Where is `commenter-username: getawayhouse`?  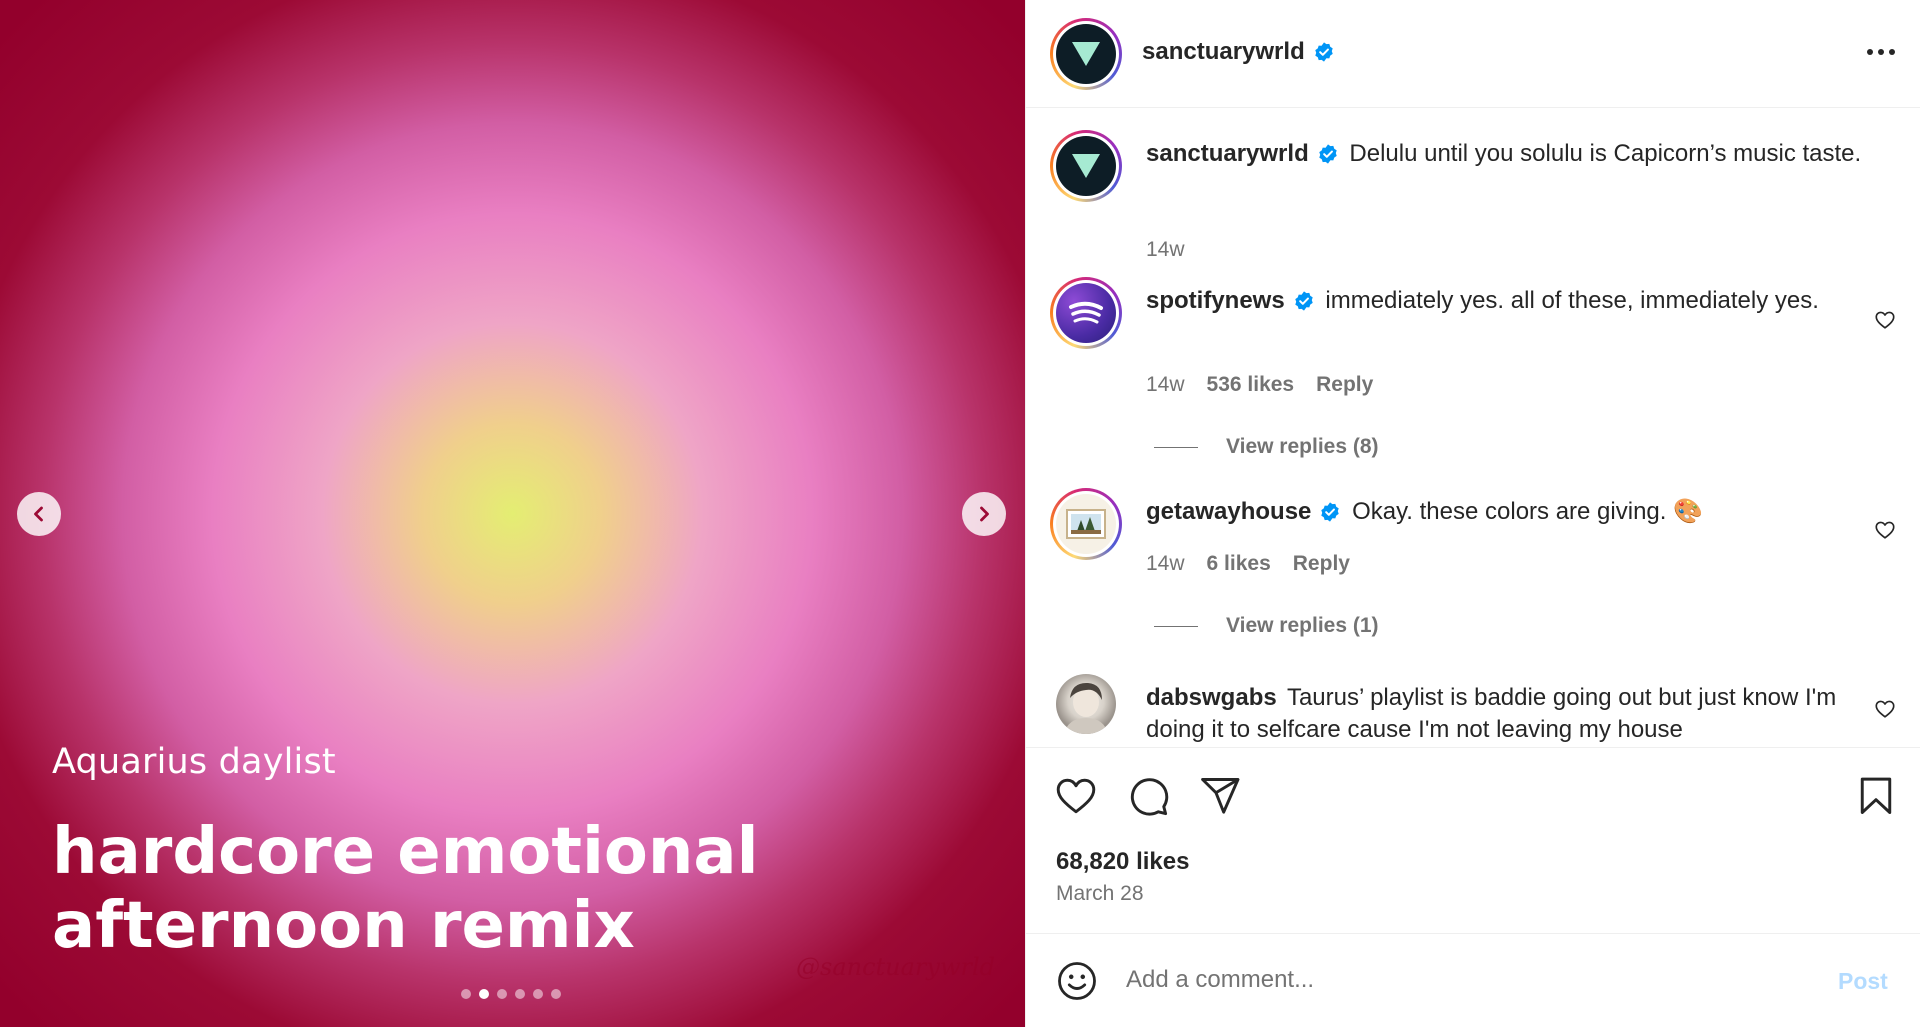 commenter-username: getawayhouse is located at coordinates (1243, 512).